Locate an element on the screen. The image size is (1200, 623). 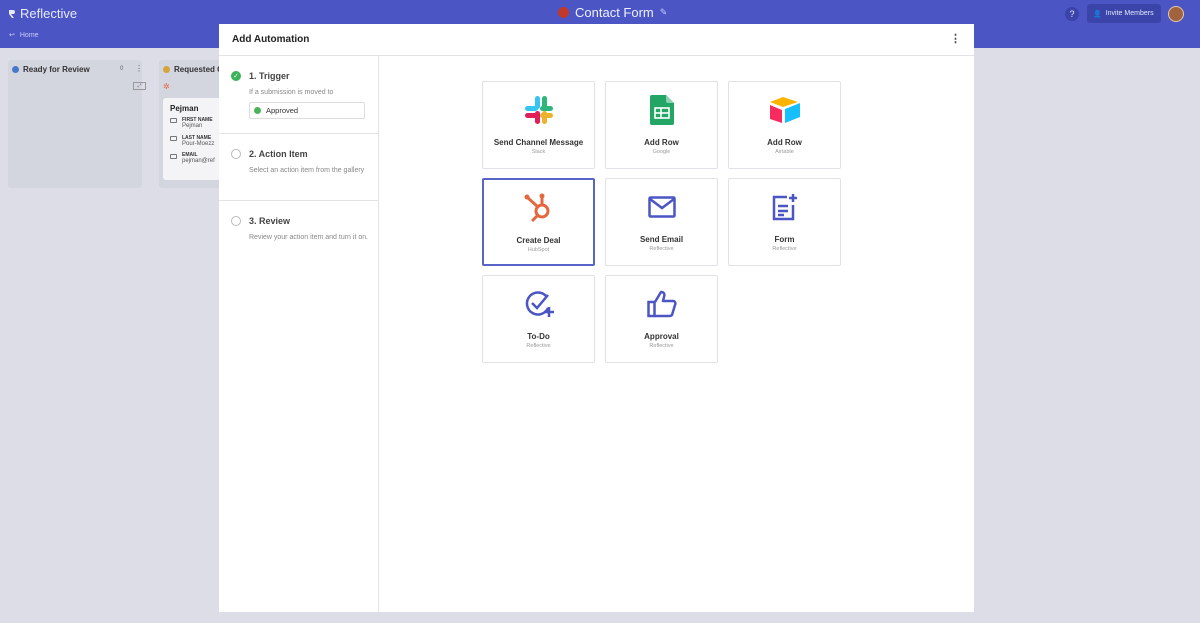
tile-hubspot-create-deal: Create Deal HubSpot is located at coordinates (538, 222).